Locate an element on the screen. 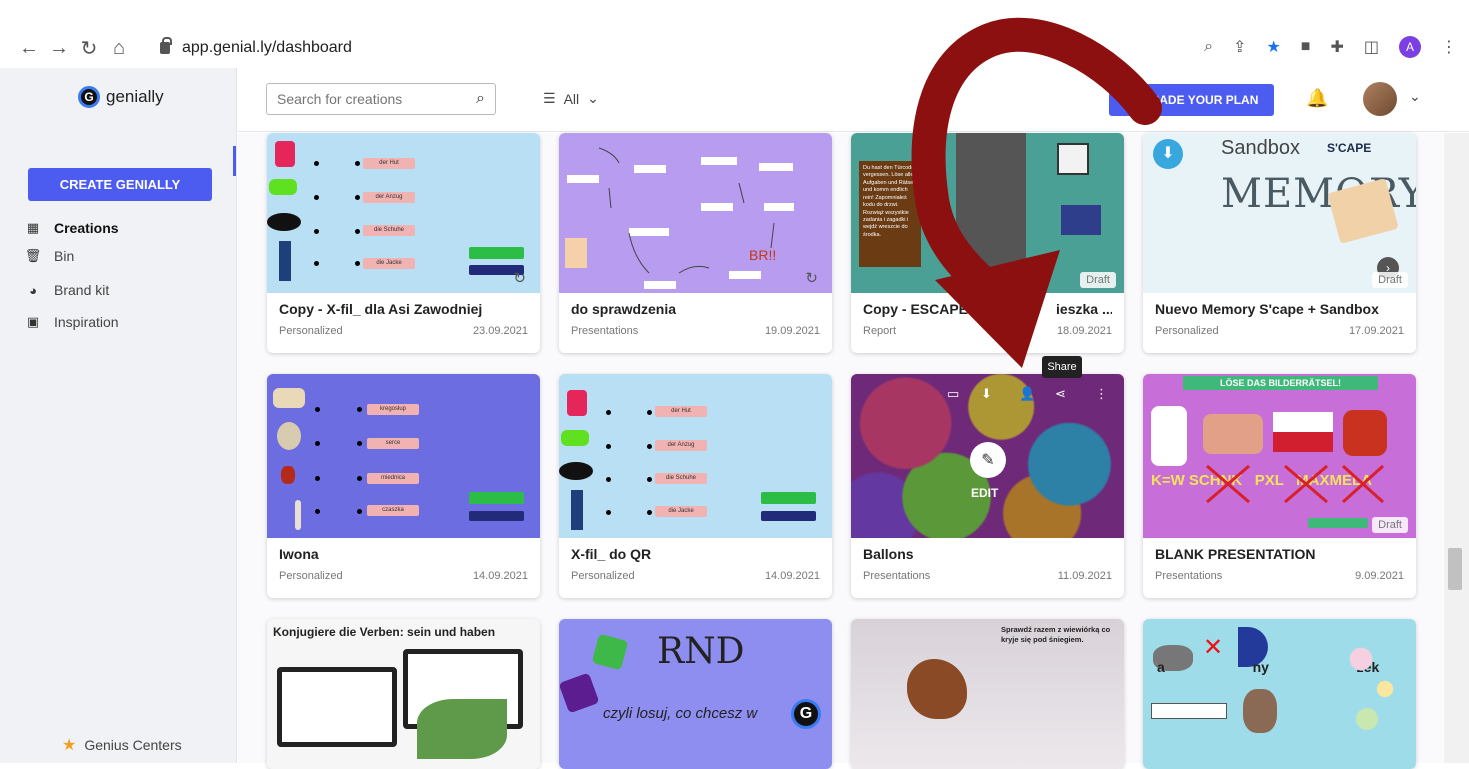 This screenshot has width=1469, height=769. present-icon: ▭ is located at coordinates (953, 394).